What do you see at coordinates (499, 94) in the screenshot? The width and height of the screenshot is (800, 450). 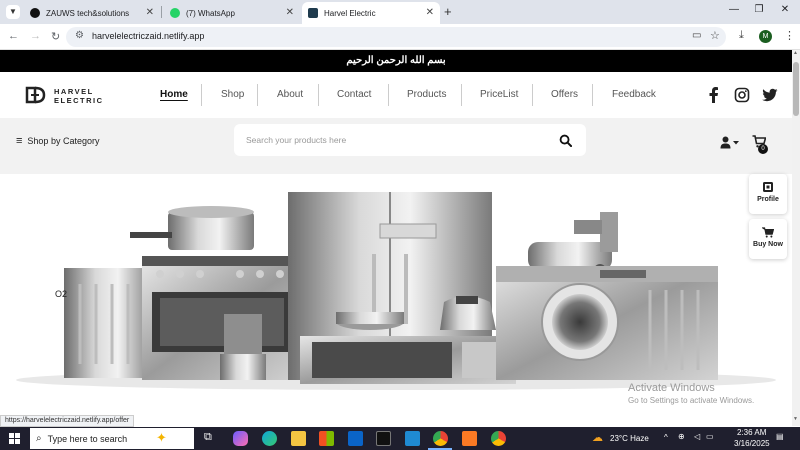 I see `nav-pricelist: PriceList` at bounding box center [499, 94].